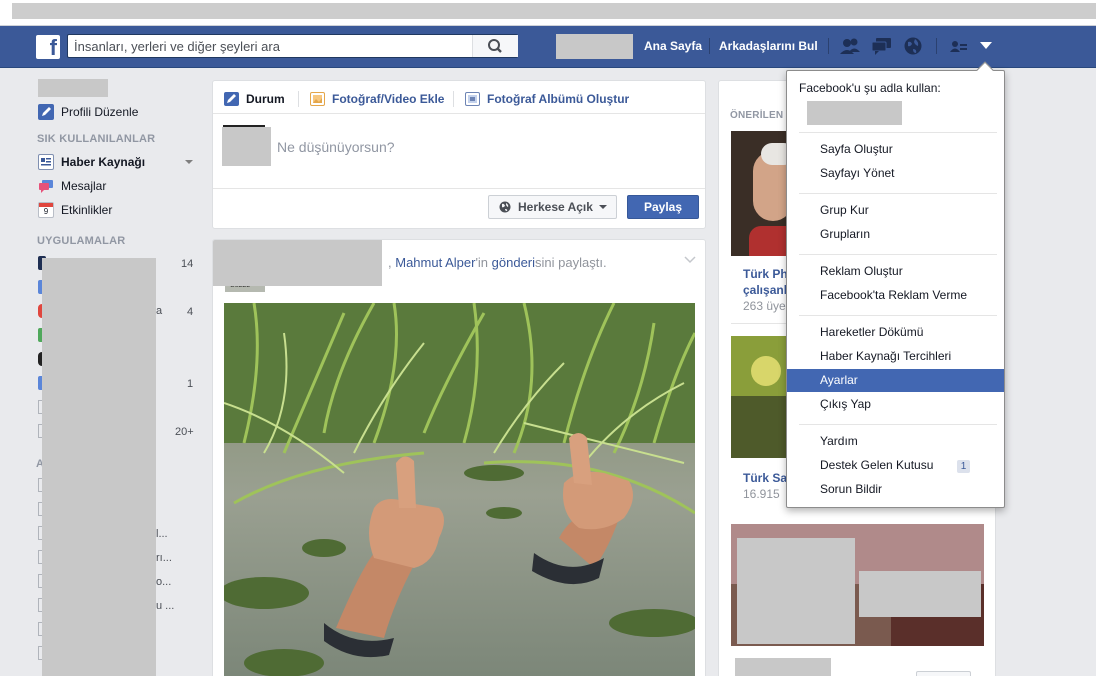 The height and width of the screenshot is (676, 1096). What do you see at coordinates (513, 262) in the screenshot?
I see `post-link: gönderi` at bounding box center [513, 262].